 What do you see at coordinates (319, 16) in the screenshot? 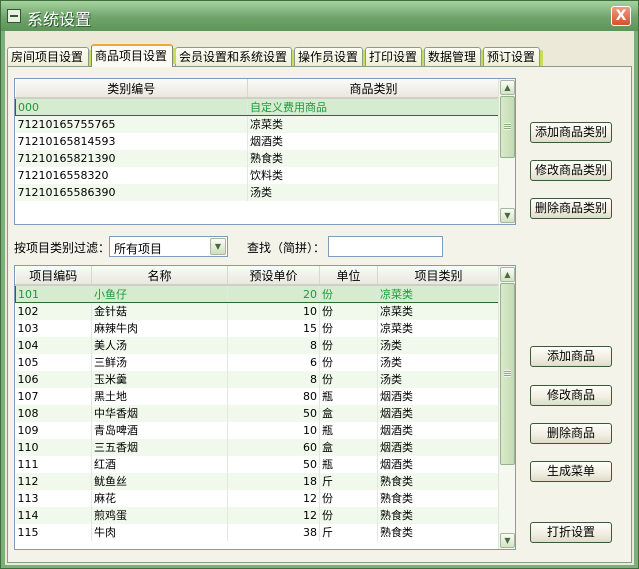
I see `title-bar: 系统设置 X` at bounding box center [319, 16].